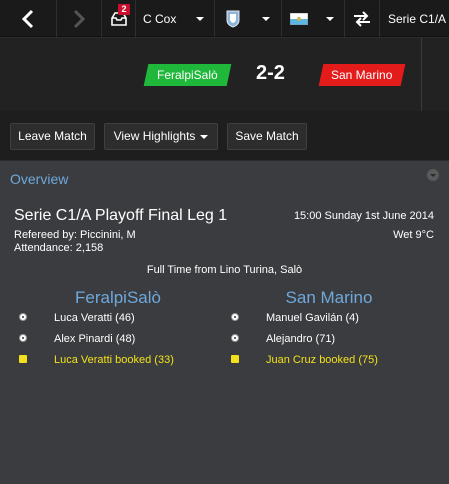 The height and width of the screenshot is (484, 449). I want to click on divider, so click(421, 74).